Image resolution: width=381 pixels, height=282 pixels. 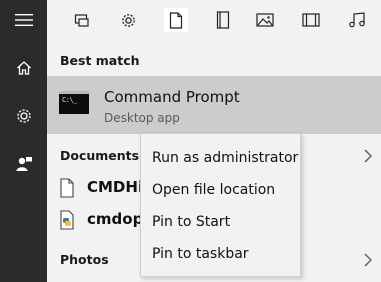 I want to click on photo-icon, so click(x=265, y=20).